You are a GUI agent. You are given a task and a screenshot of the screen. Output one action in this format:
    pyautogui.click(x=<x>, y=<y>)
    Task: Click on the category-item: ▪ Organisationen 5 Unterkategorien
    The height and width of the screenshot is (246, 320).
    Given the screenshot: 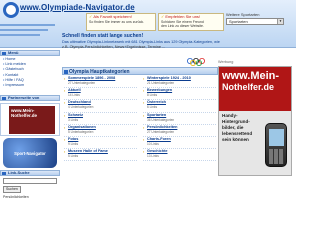 What is the action you would take?
    pyautogui.click(x=100, y=131)
    